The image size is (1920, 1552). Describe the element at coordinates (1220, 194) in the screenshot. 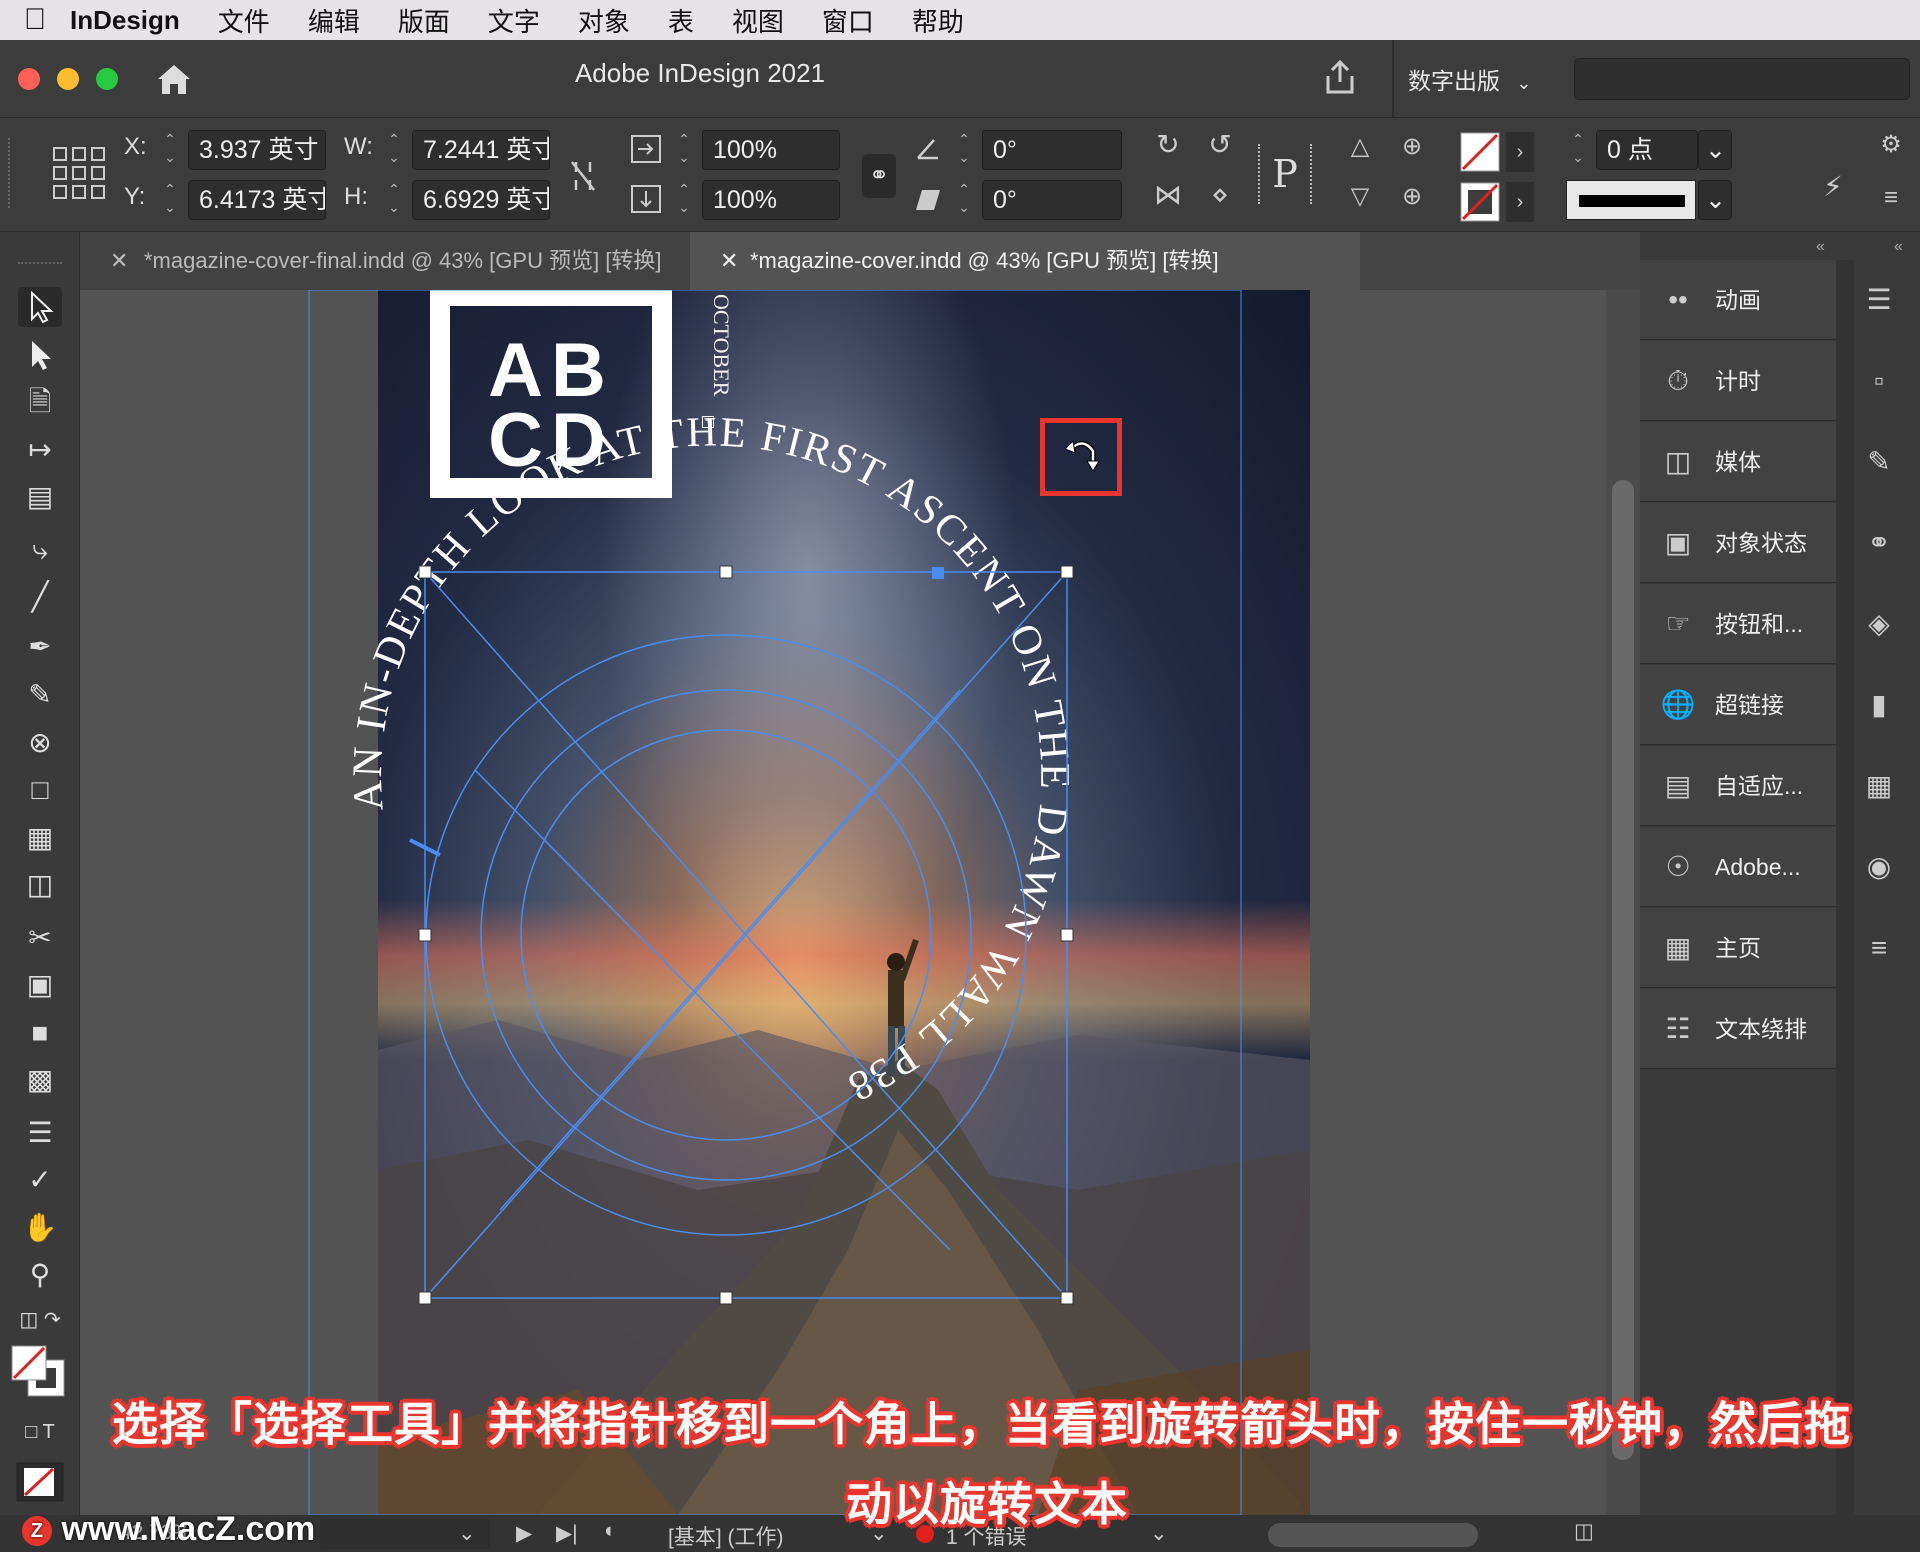

I see `flip-vertical-icon: ⋄` at that location.